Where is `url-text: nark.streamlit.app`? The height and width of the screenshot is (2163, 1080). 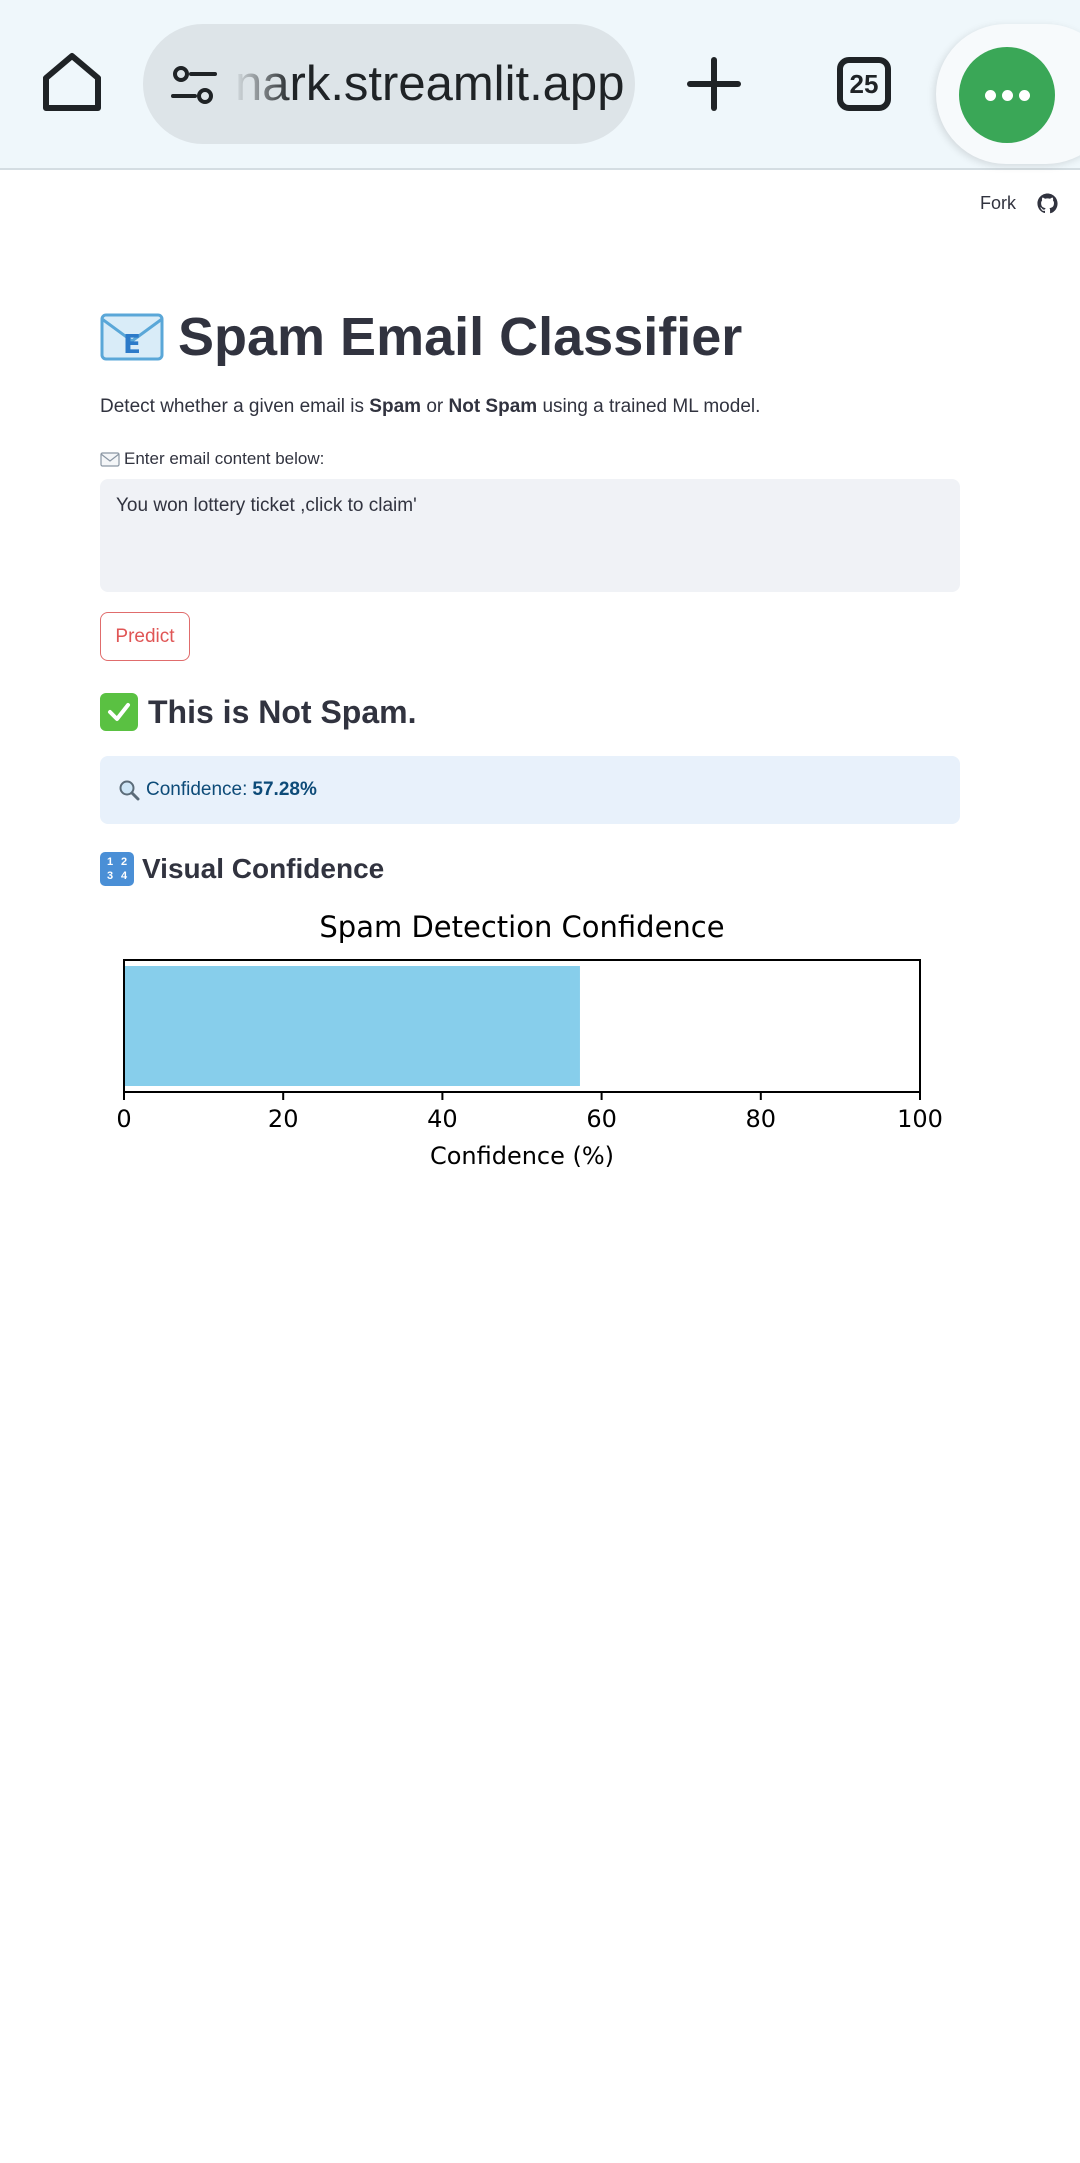
url-text: nark.streamlit.app is located at coordinates (430, 84).